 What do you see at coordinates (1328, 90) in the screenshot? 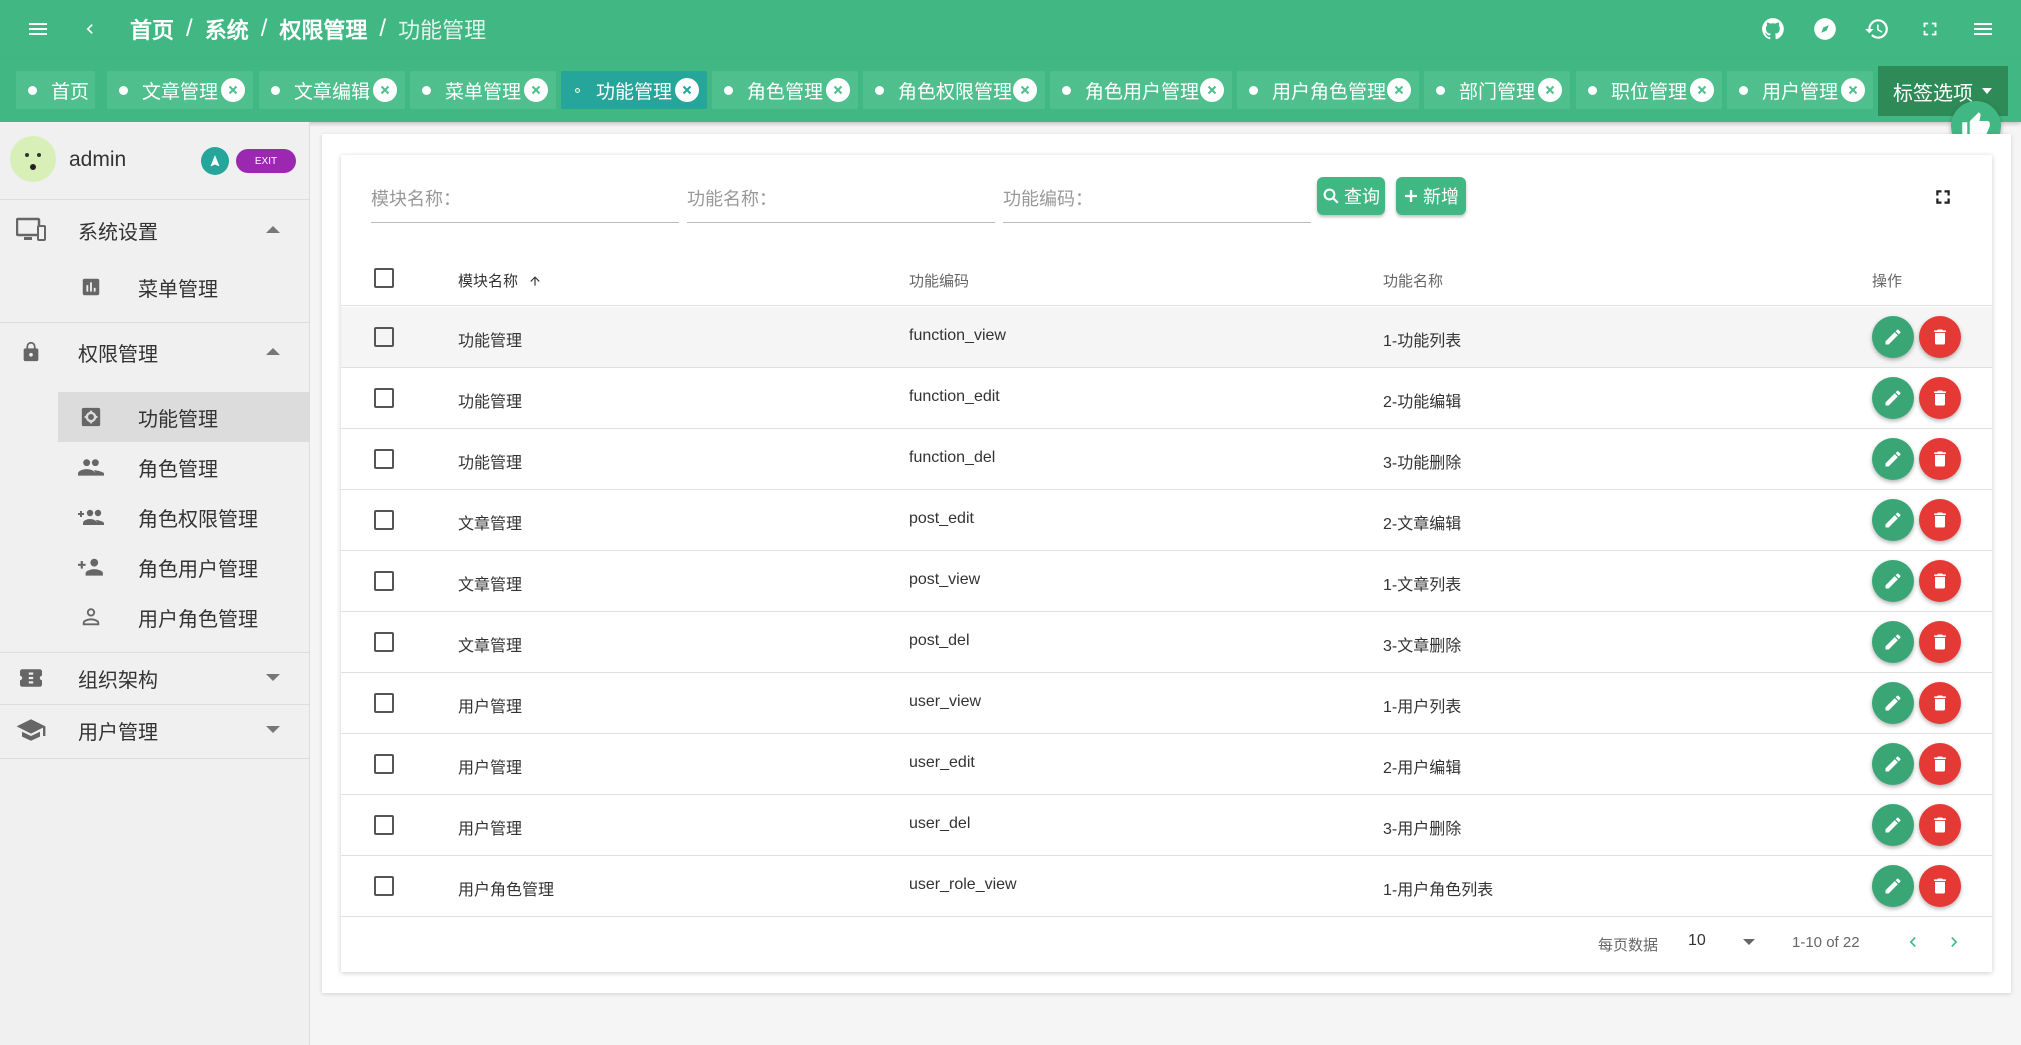
I see `tab-user-role-manage: 用户角色管理` at bounding box center [1328, 90].